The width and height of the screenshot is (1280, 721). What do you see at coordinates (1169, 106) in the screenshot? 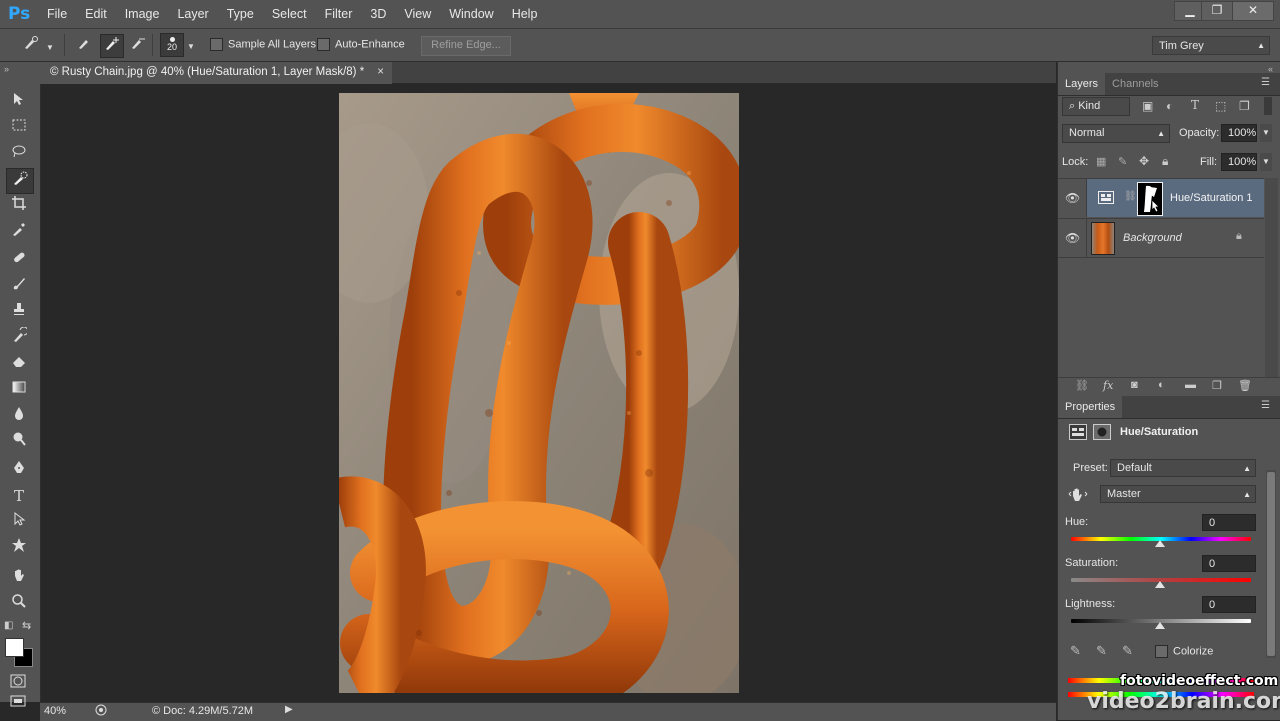
I see `filter-adjustment-layers-icon: ◐` at bounding box center [1169, 106].